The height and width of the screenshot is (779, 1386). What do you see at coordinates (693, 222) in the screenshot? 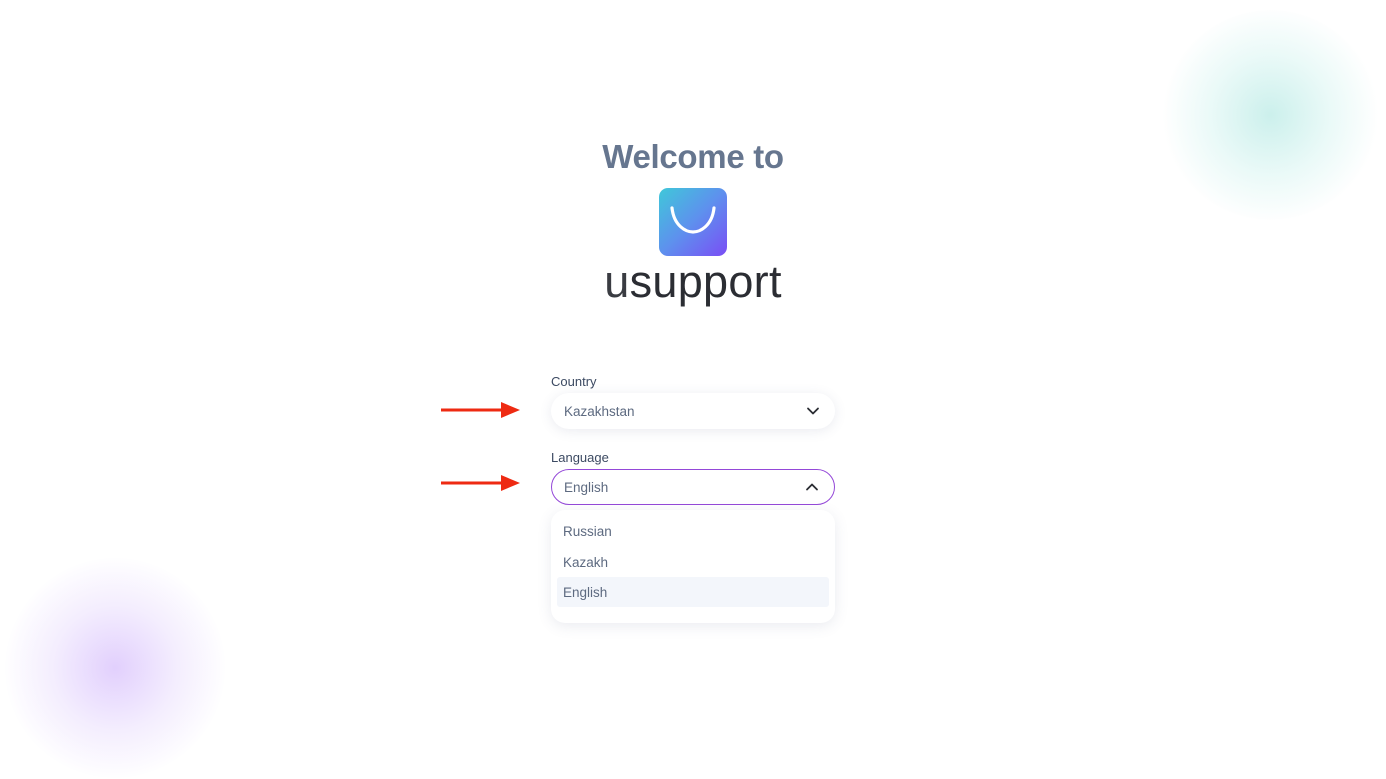
I see `usupport-logo-icon` at bounding box center [693, 222].